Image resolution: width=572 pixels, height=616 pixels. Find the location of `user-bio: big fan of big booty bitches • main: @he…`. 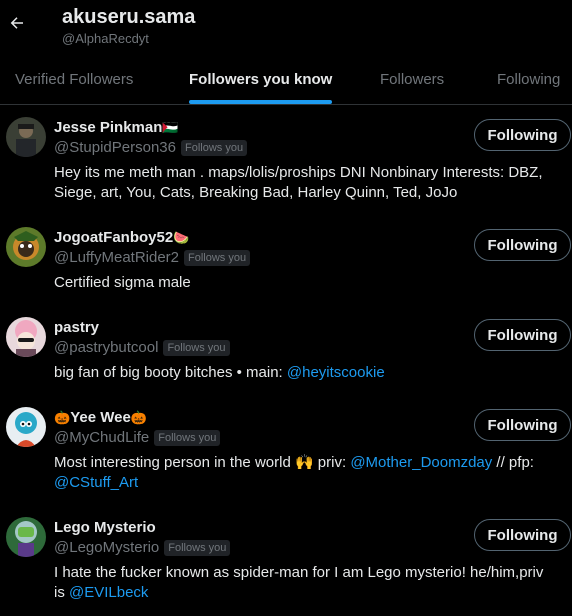

user-bio: big fan of big booty bitches • main: @he… is located at coordinates (304, 373).